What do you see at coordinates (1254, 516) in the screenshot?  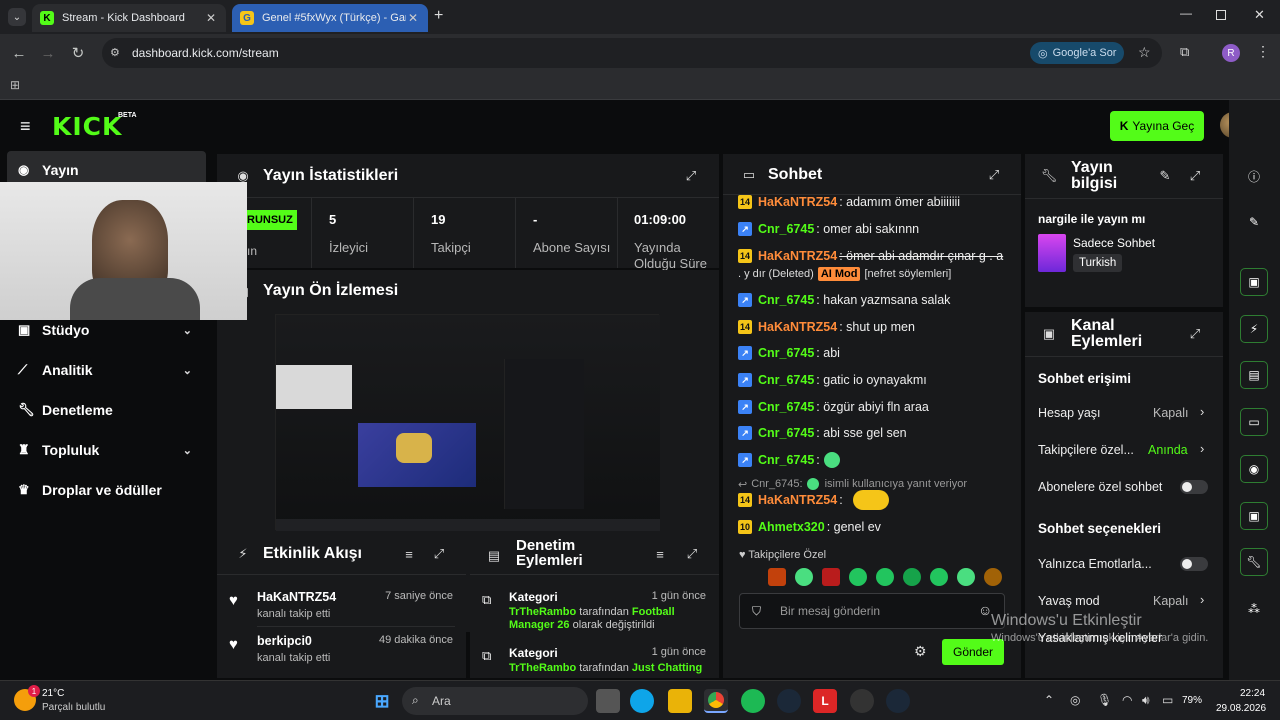 I see `channel-toggle-icon: ▣` at bounding box center [1254, 516].